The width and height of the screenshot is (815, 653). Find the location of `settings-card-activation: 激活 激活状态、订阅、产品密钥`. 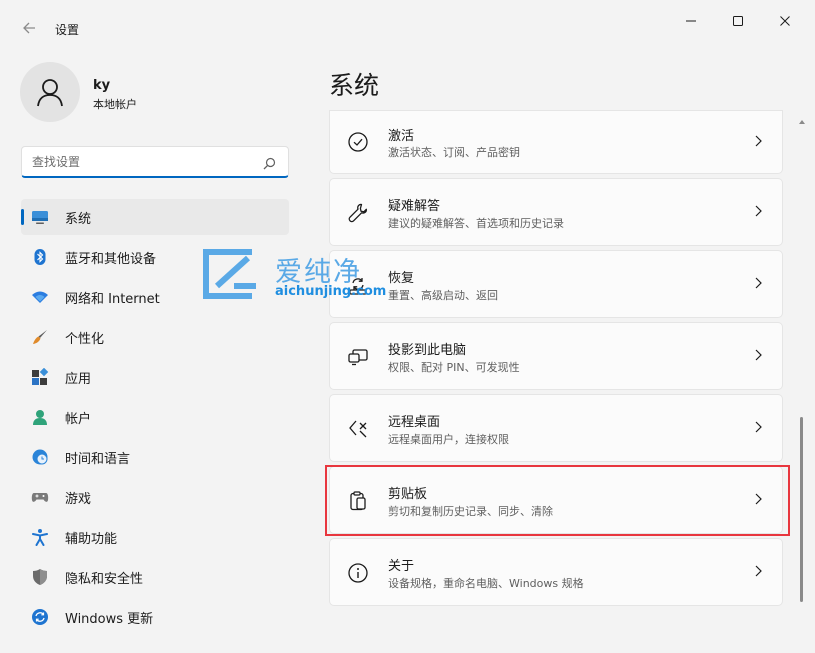

settings-card-activation: 激活 激活状态、订阅、产品密钥 is located at coordinates (556, 142).